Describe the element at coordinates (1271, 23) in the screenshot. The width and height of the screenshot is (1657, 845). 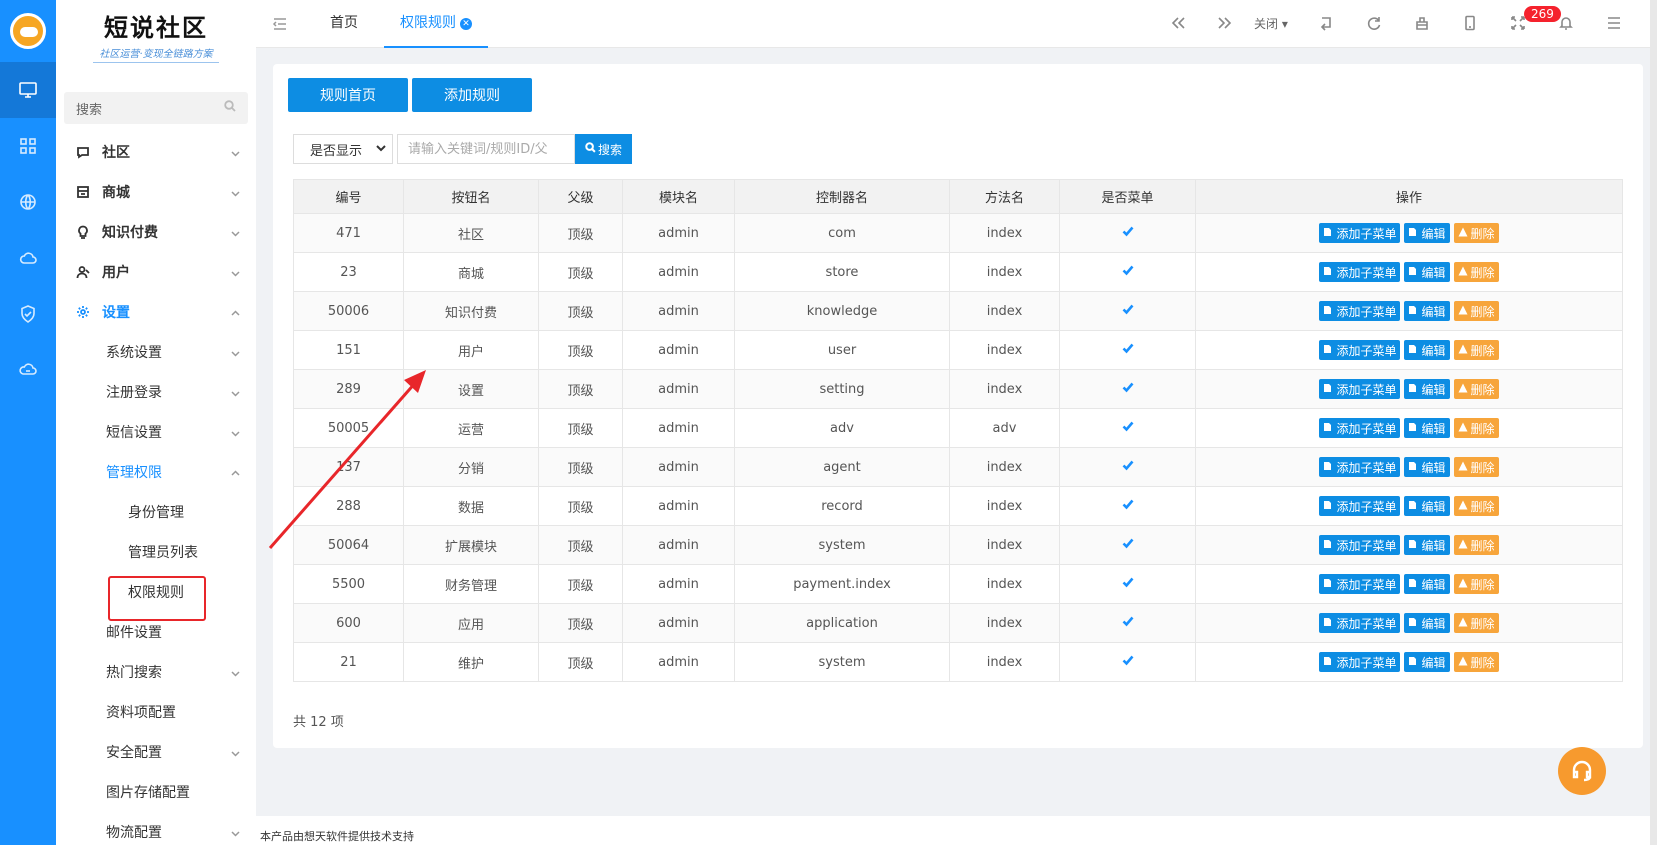
I see `close-menu-dropdown: 关闭 ▾` at that location.